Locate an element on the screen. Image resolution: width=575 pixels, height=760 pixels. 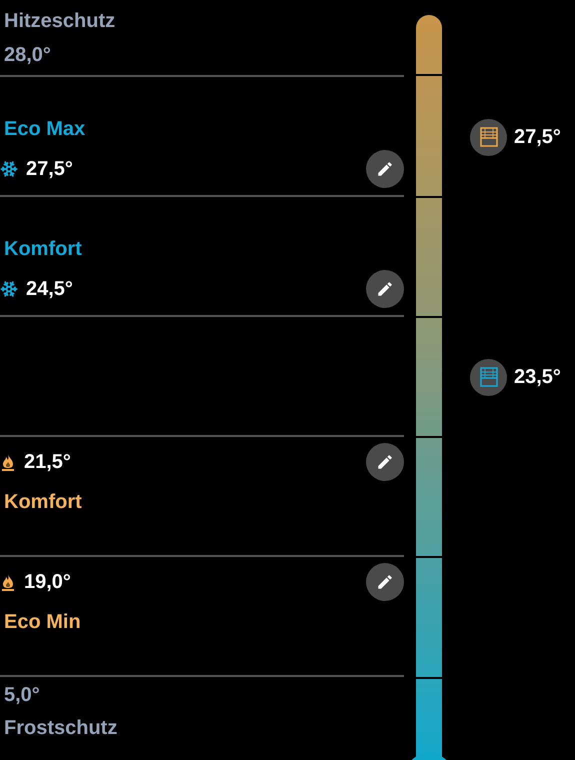
mode-label: Eco Min is located at coordinates (42, 622).